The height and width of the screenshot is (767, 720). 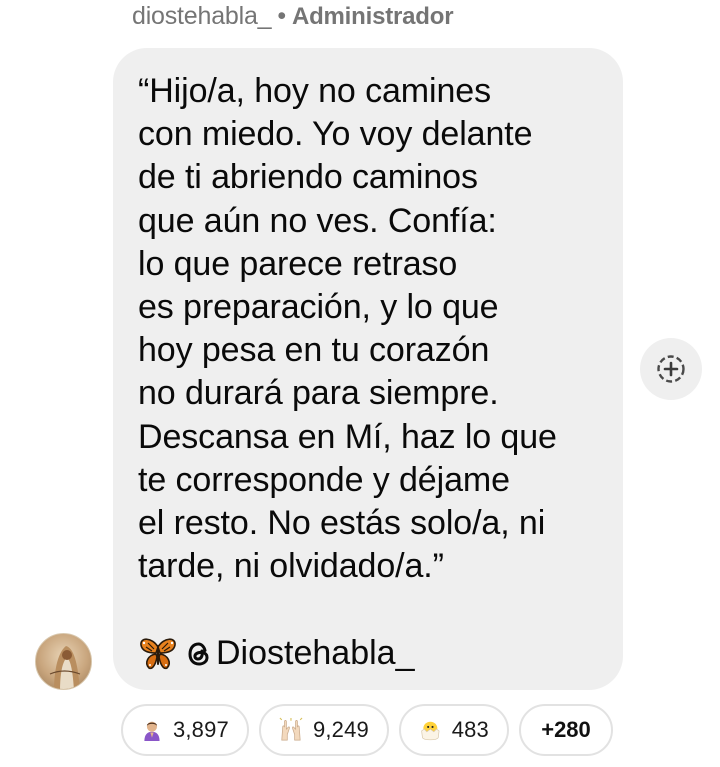 I want to click on butterfly-icon, so click(x=158, y=654).